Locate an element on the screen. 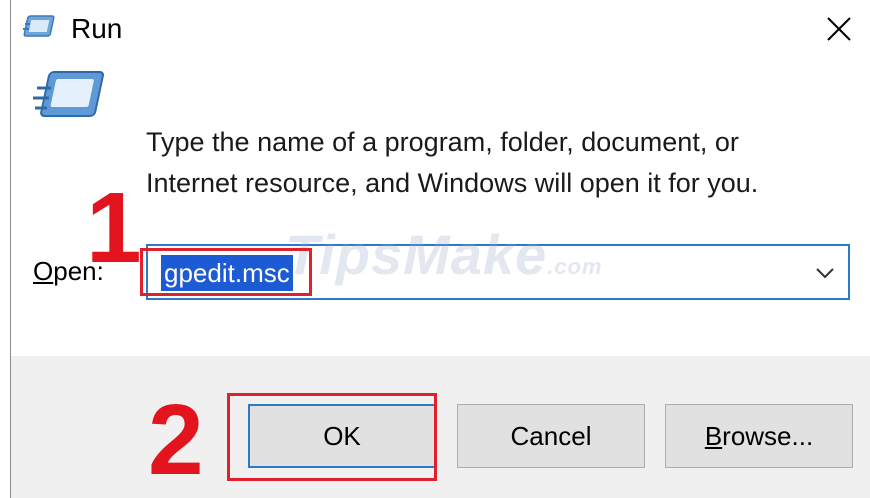 This screenshot has height=498, width=870. chevron-down-icon is located at coordinates (825, 273).